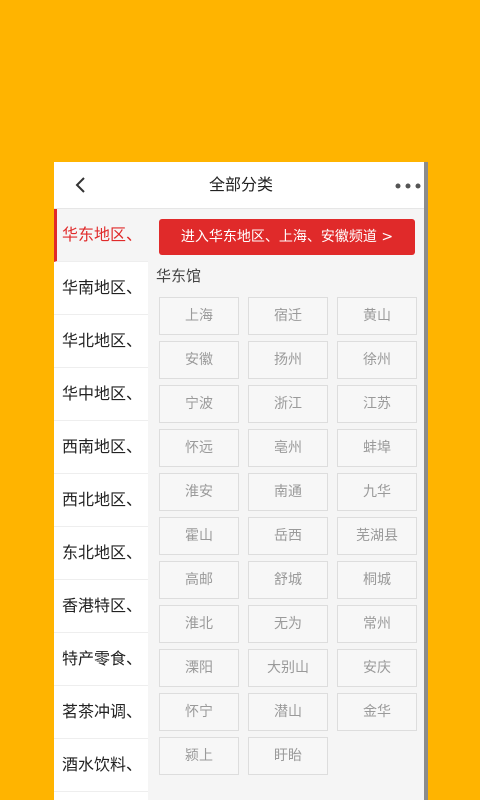 The width and height of the screenshot is (480, 800). I want to click on city-button: 安徽, so click(199, 360).